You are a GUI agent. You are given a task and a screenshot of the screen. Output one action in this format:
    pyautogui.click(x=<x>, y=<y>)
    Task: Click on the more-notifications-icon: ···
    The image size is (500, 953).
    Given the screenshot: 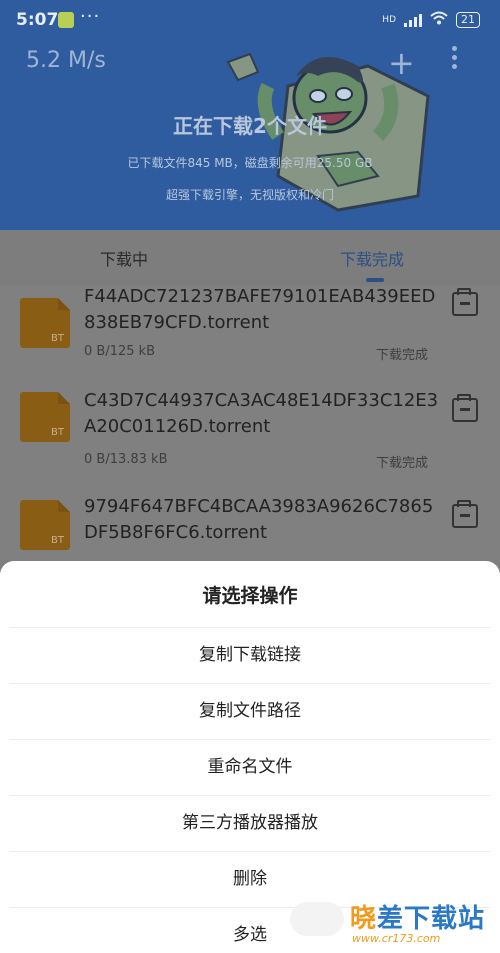 What is the action you would take?
    pyautogui.click(x=90, y=16)
    